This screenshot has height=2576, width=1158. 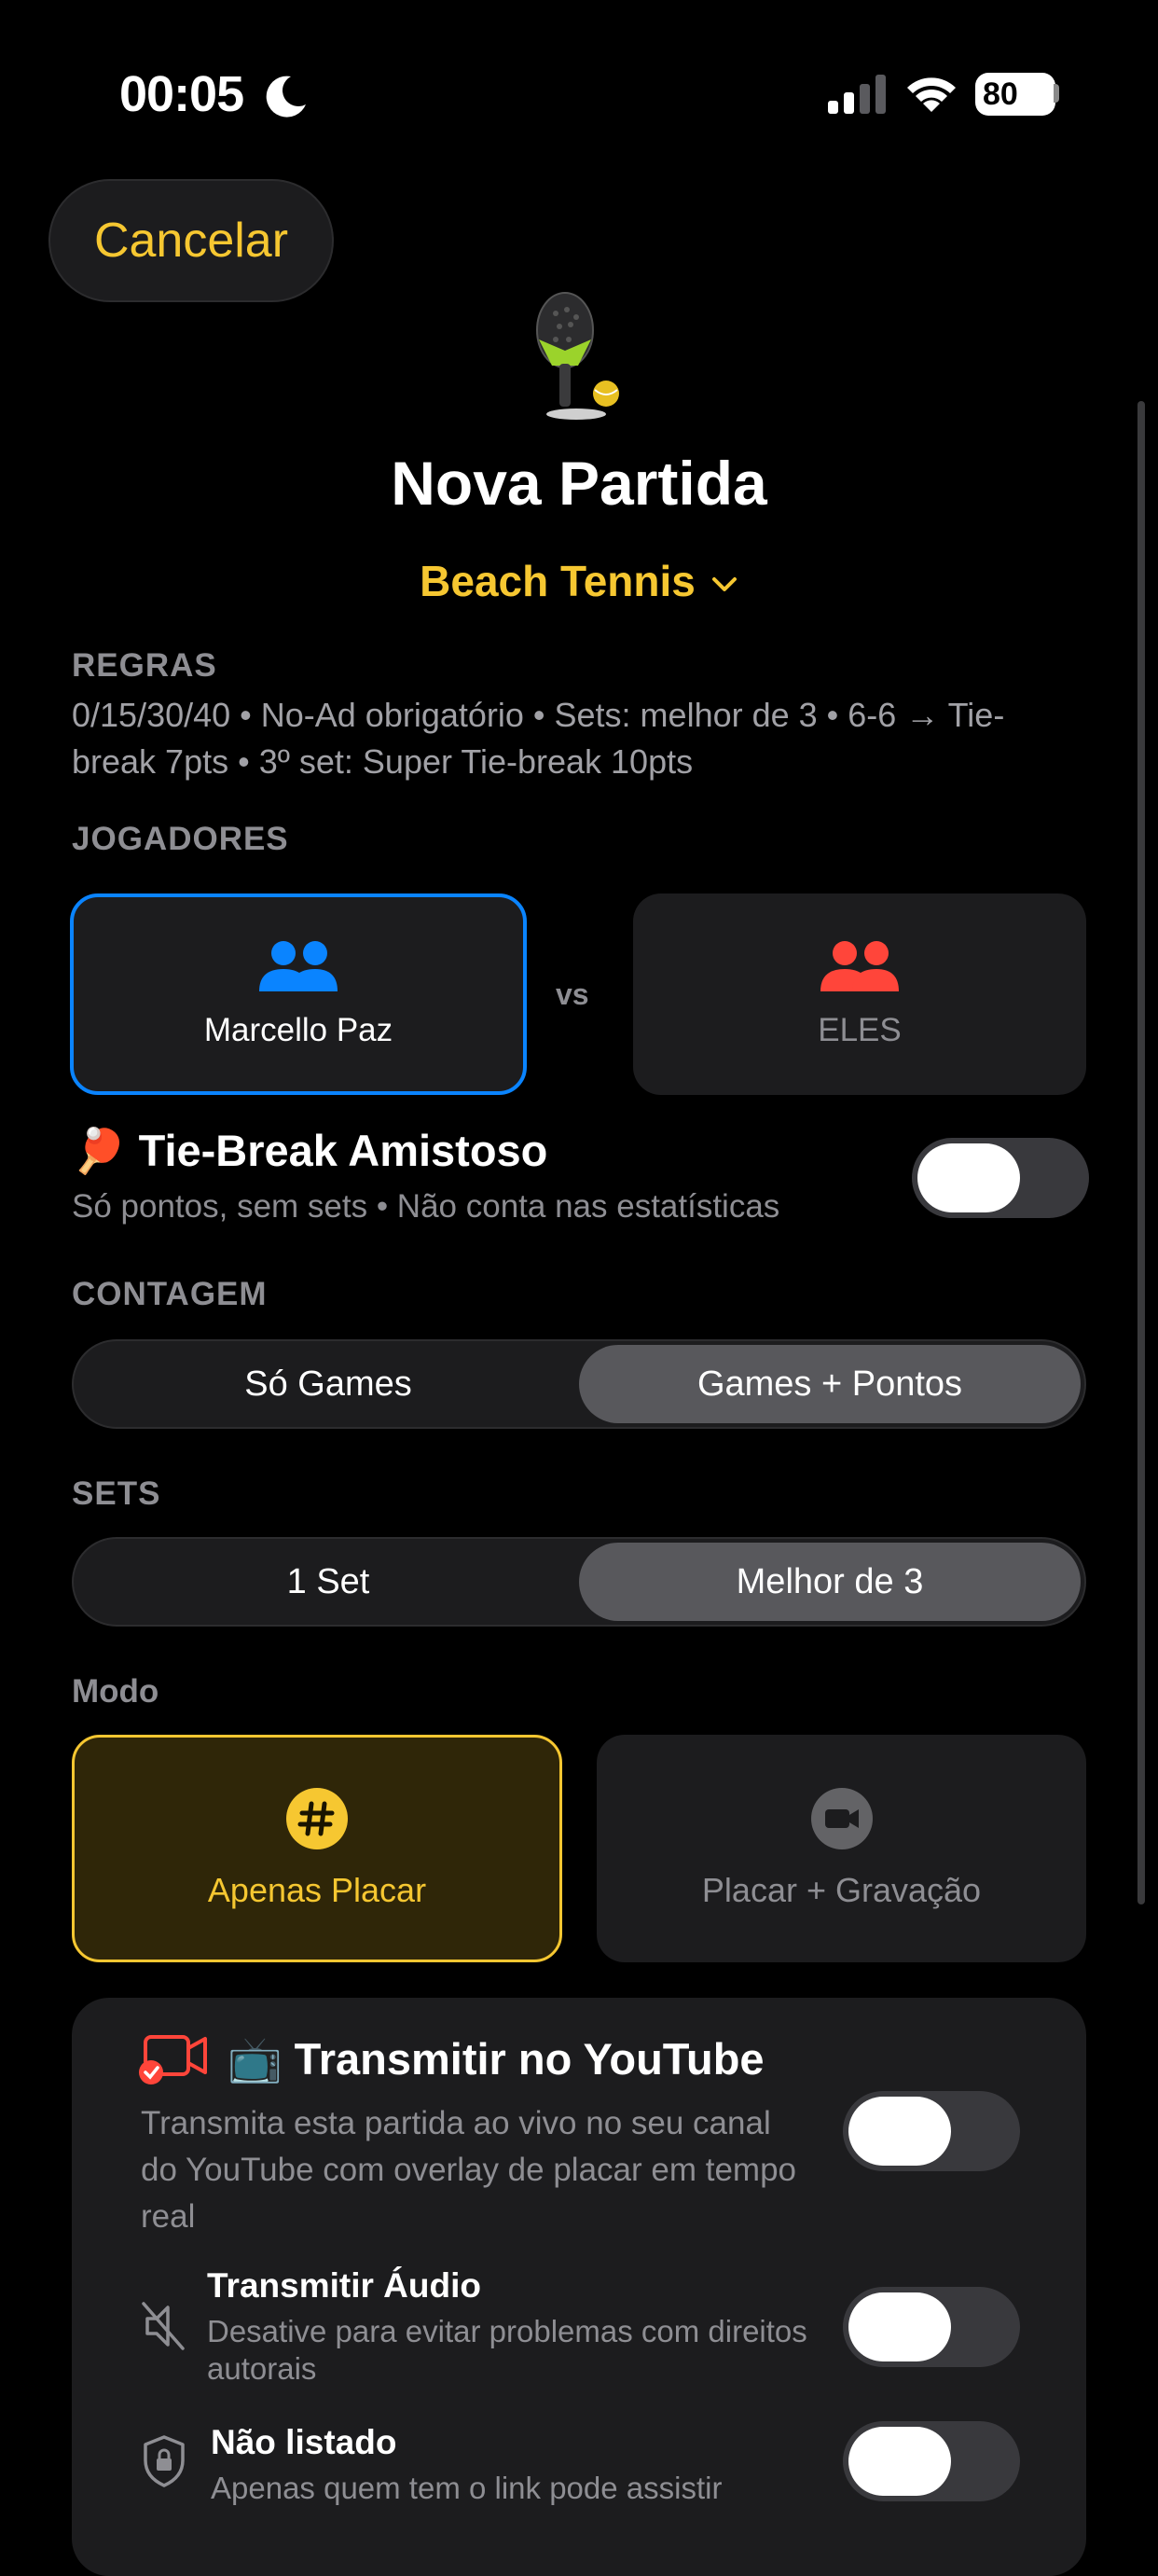 I want to click on team-b-card: ELES, so click(x=859, y=994).